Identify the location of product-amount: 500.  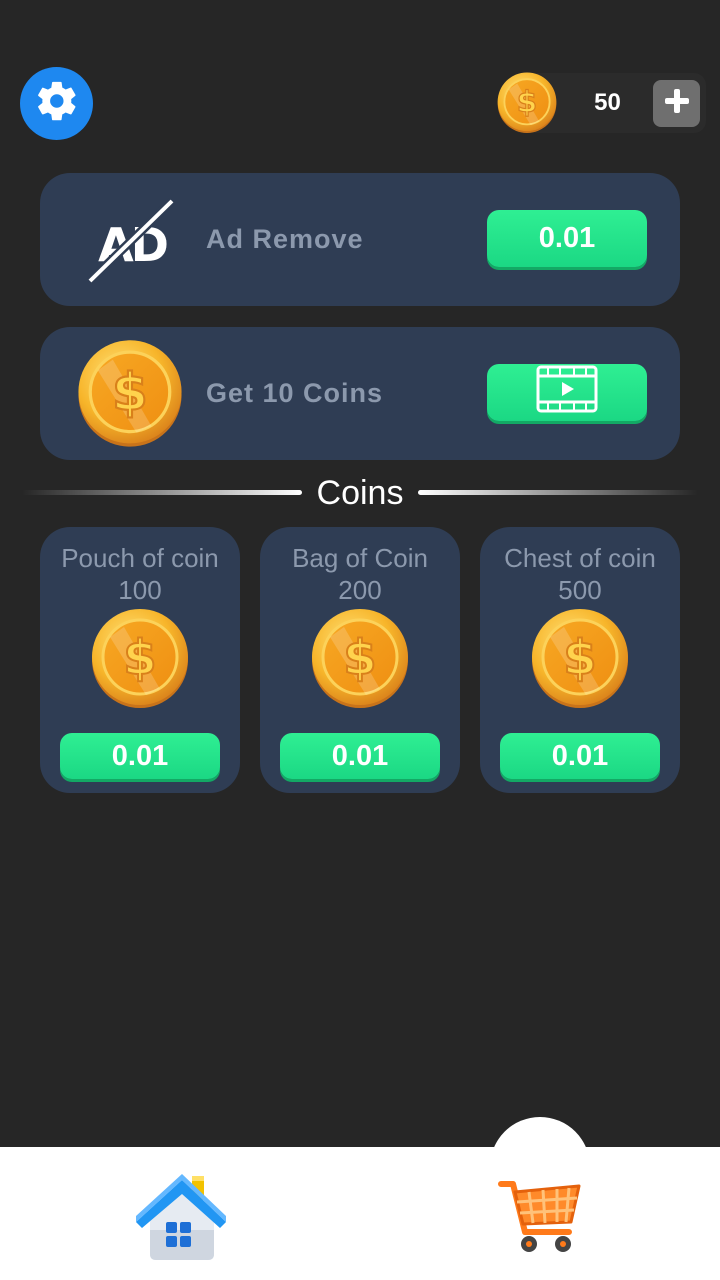
(580, 590).